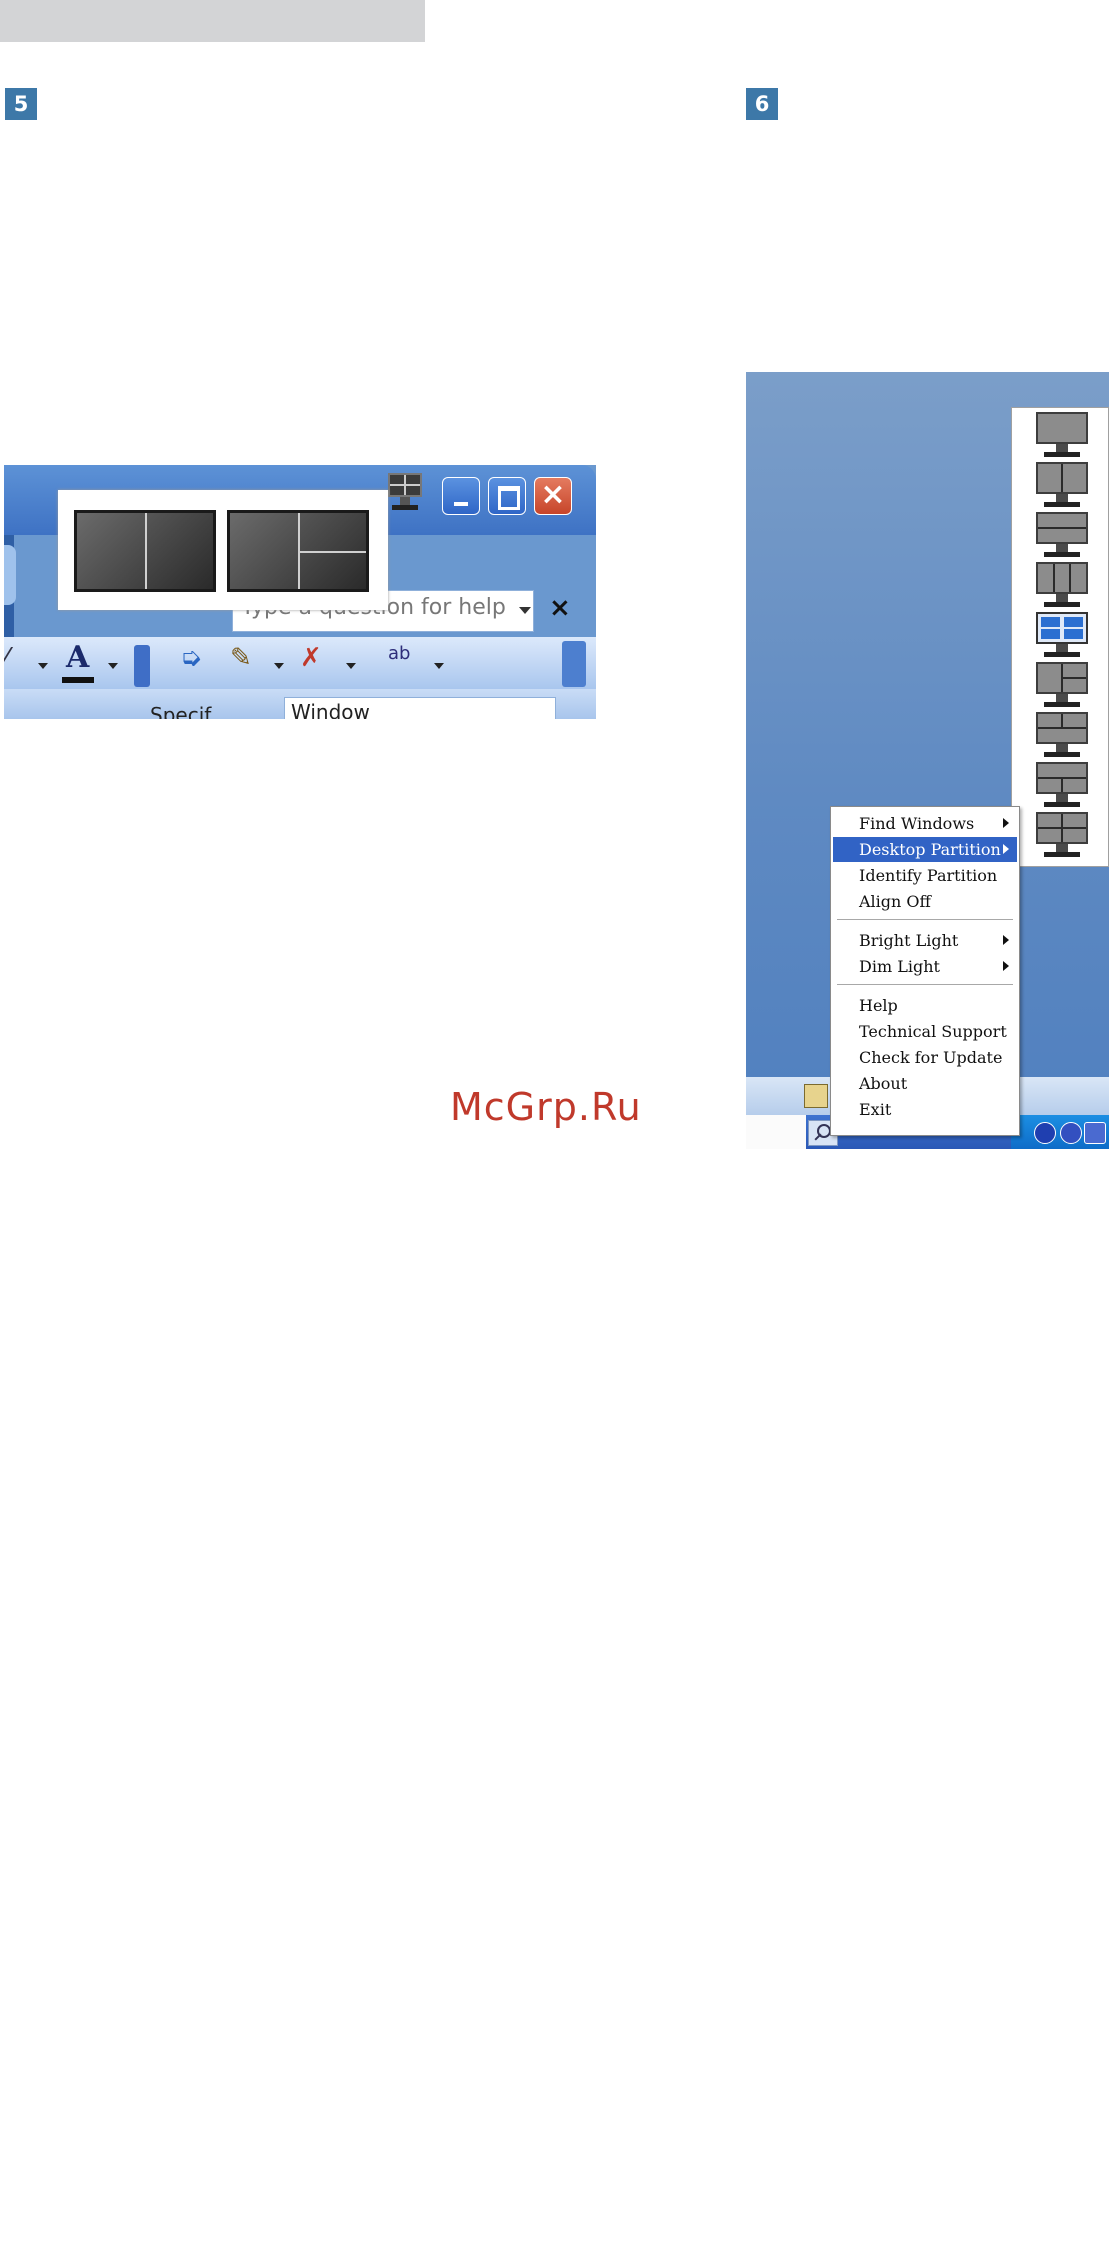  What do you see at coordinates (1062, 785) in the screenshot?
I see `partition-one-top-two-bottom-icon` at bounding box center [1062, 785].